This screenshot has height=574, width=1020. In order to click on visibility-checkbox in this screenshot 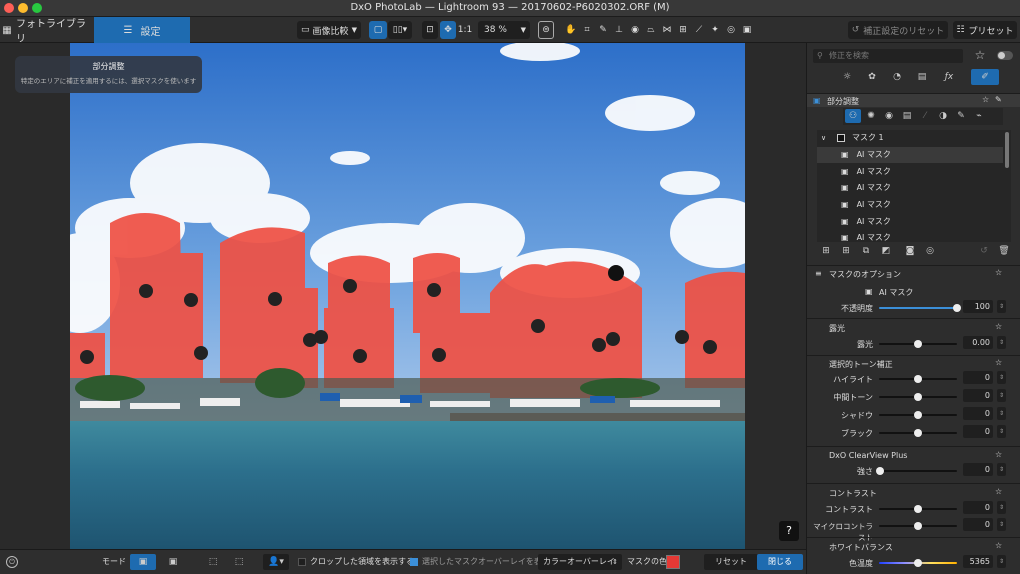, I will do `click(841, 138)`.